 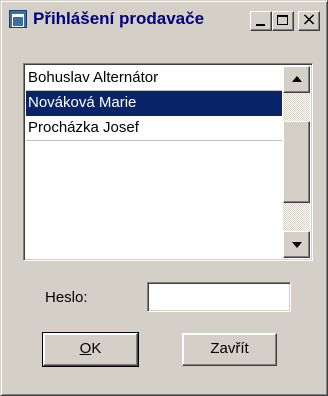 What do you see at coordinates (85, 348) in the screenshot?
I see `ok-mnemonic: O` at bounding box center [85, 348].